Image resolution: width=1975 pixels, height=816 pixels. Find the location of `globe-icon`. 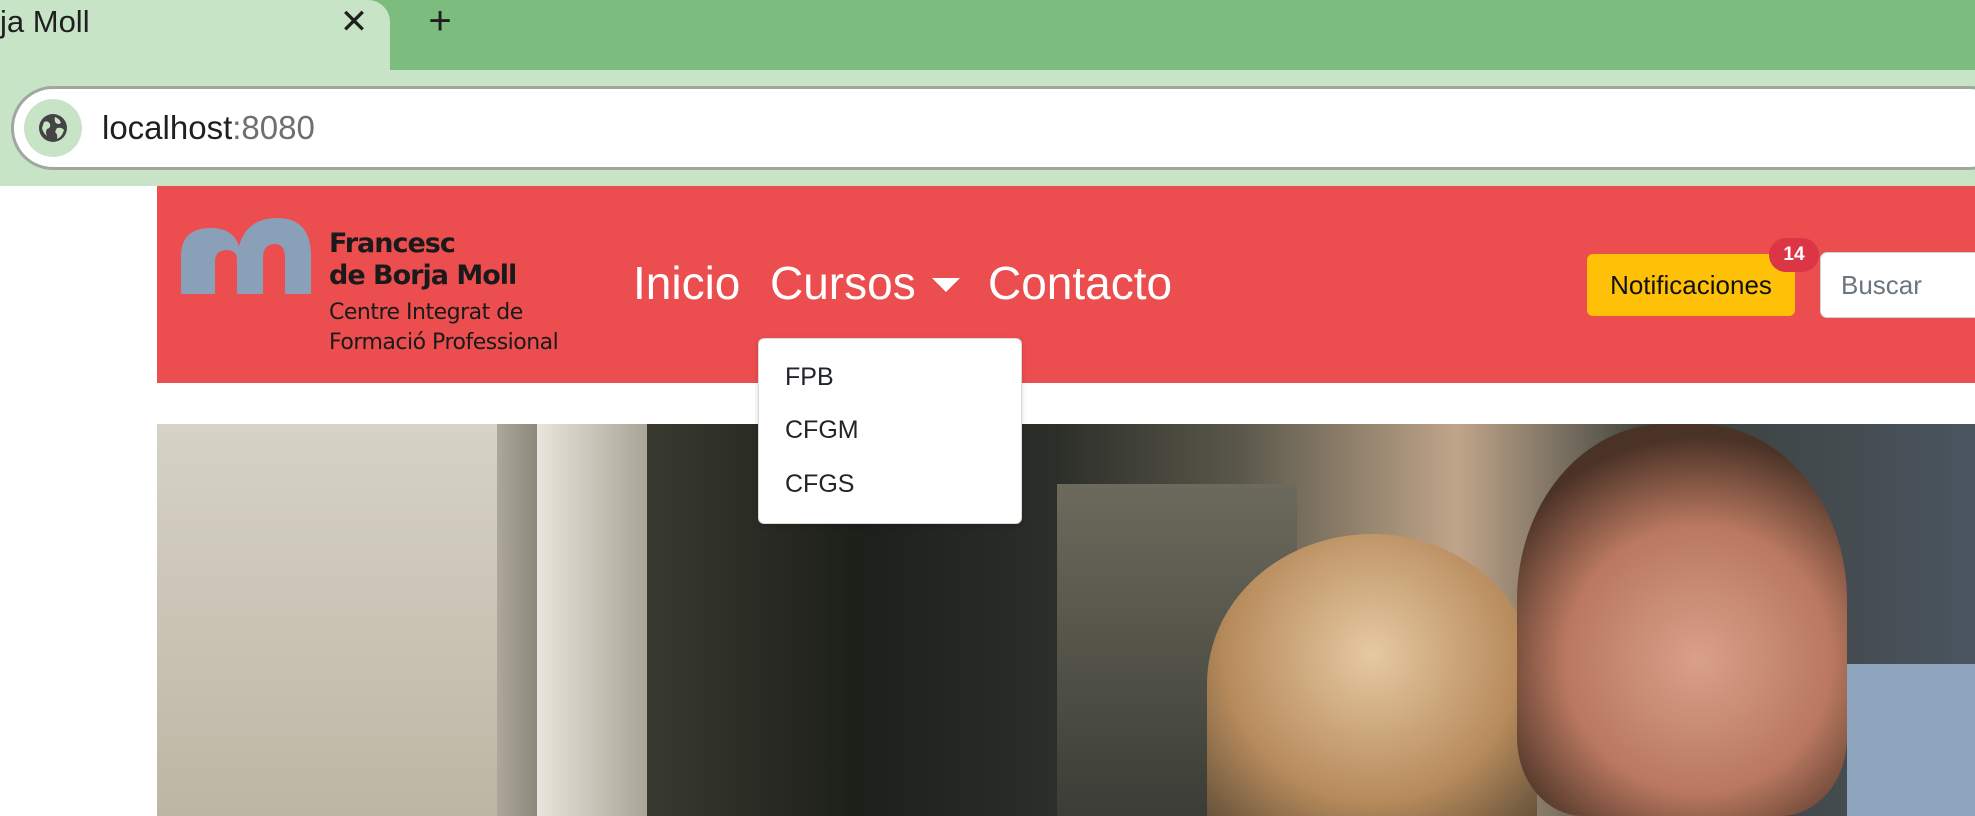

globe-icon is located at coordinates (53, 128).